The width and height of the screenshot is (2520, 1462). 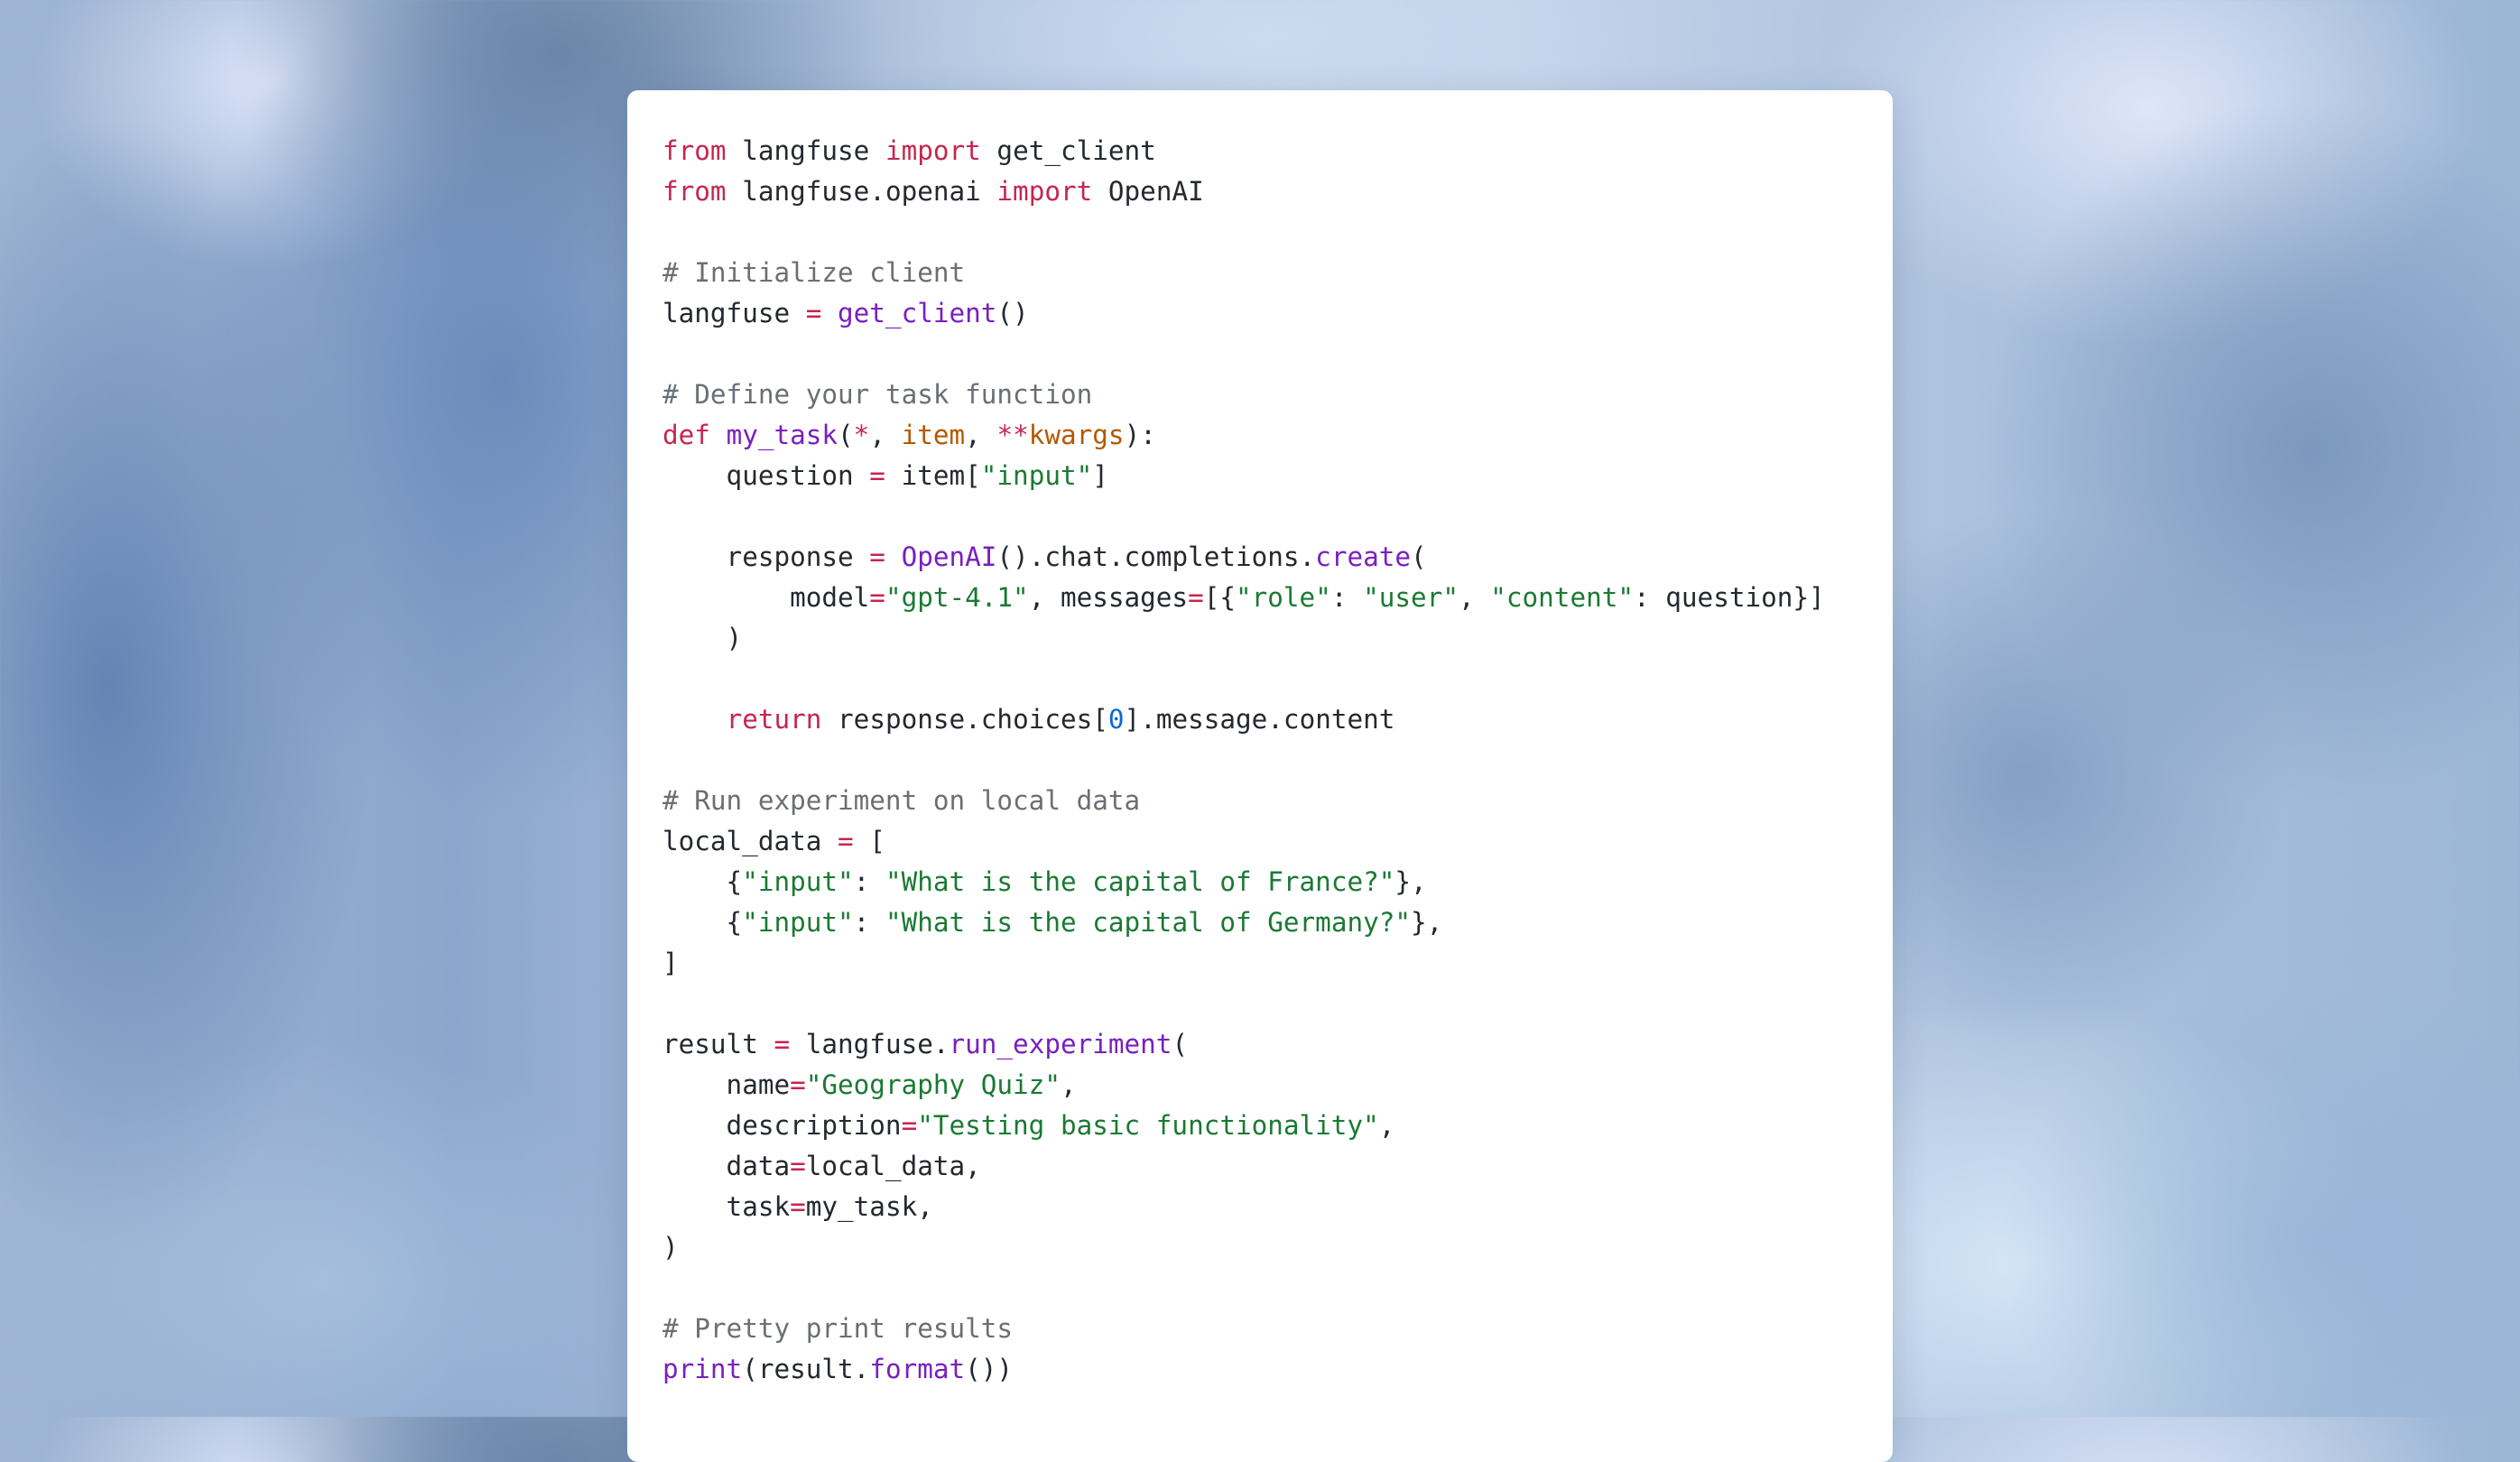 I want to click on code-token: ].message.content, so click(x=1259, y=719).